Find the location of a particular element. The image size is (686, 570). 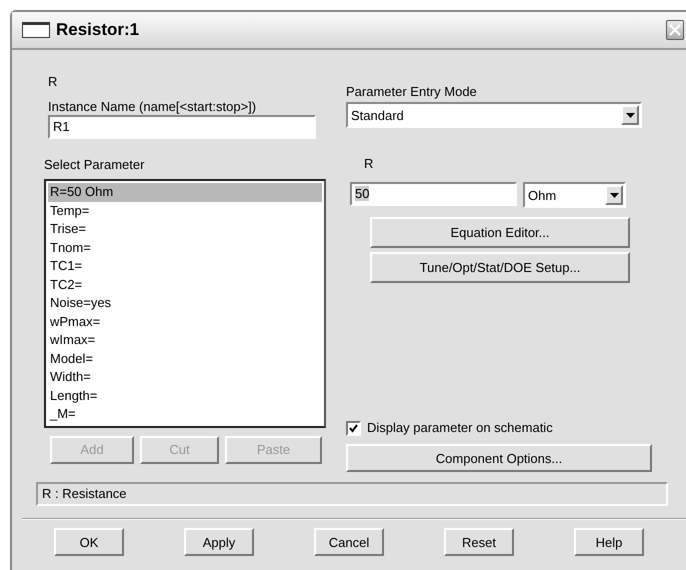

status-field: R : Resistance is located at coordinates (352, 494).